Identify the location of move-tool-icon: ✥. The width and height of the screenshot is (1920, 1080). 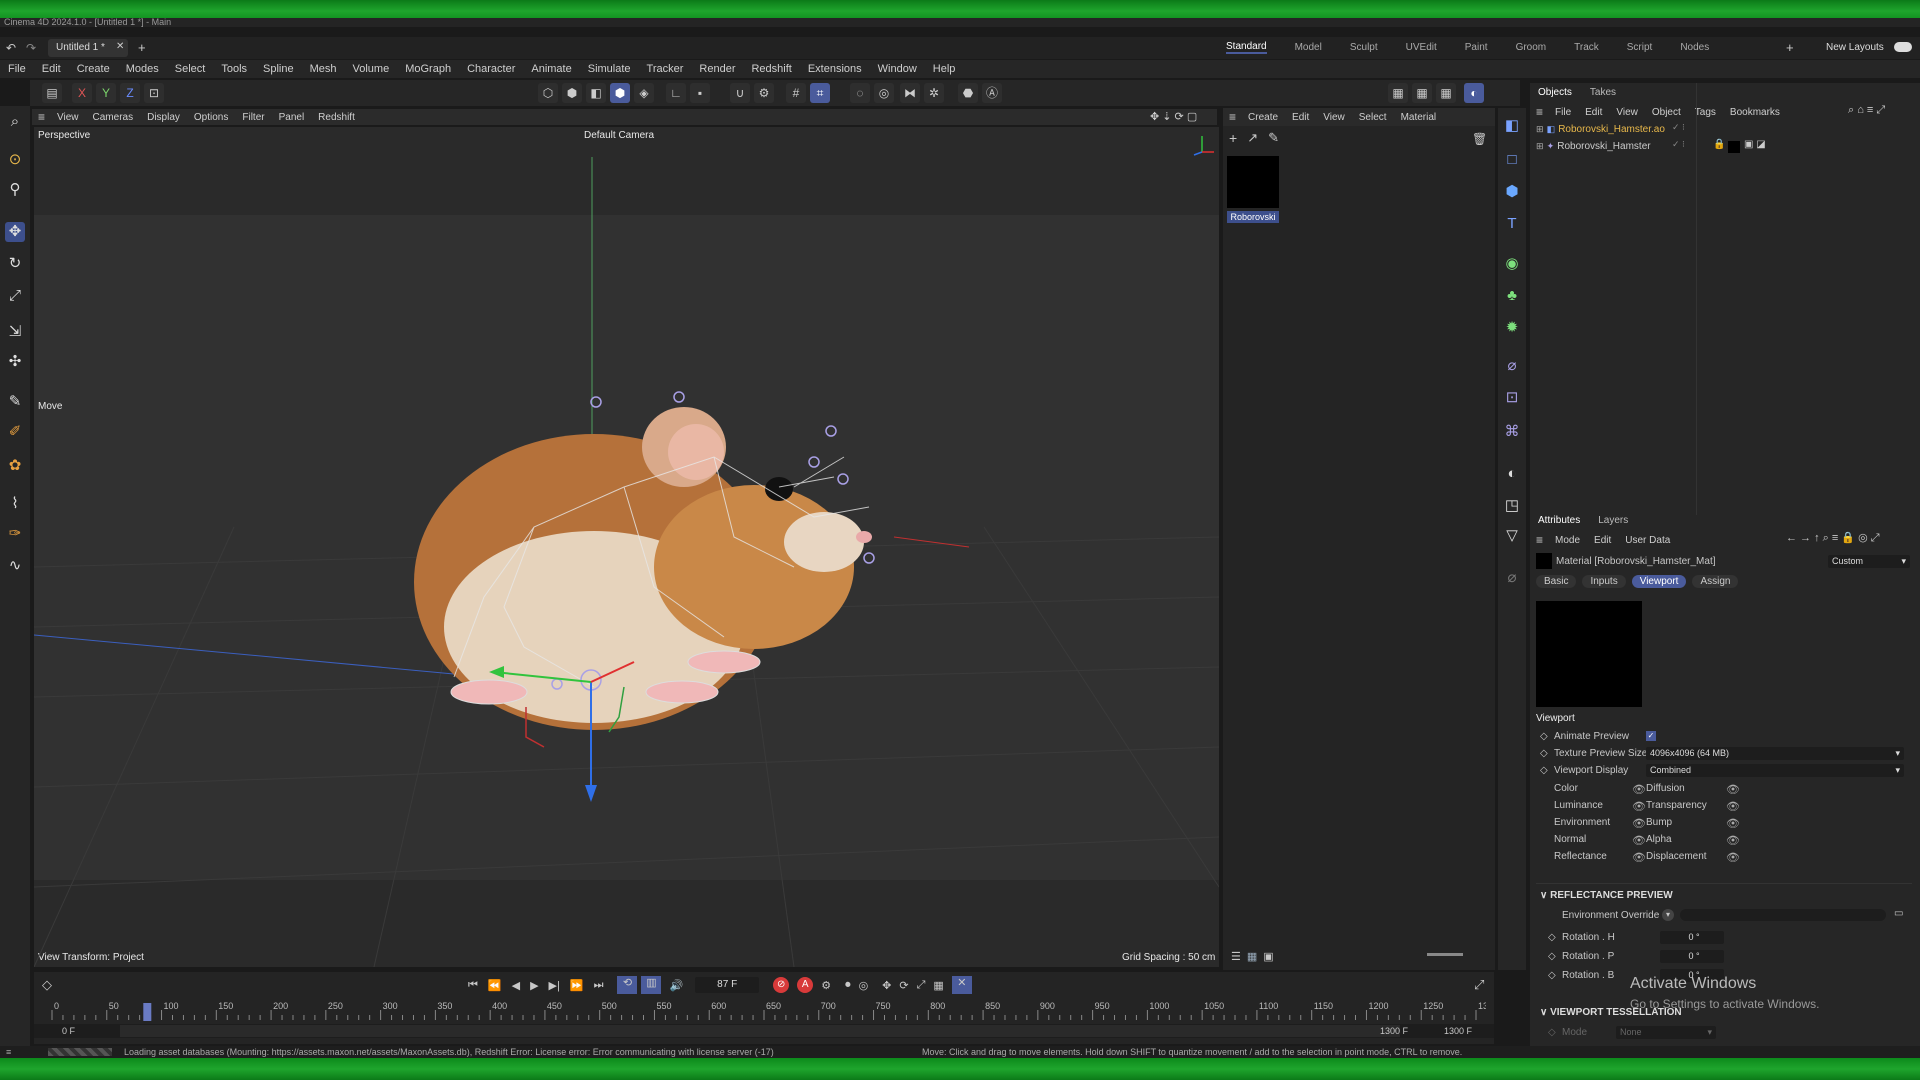
(15, 232).